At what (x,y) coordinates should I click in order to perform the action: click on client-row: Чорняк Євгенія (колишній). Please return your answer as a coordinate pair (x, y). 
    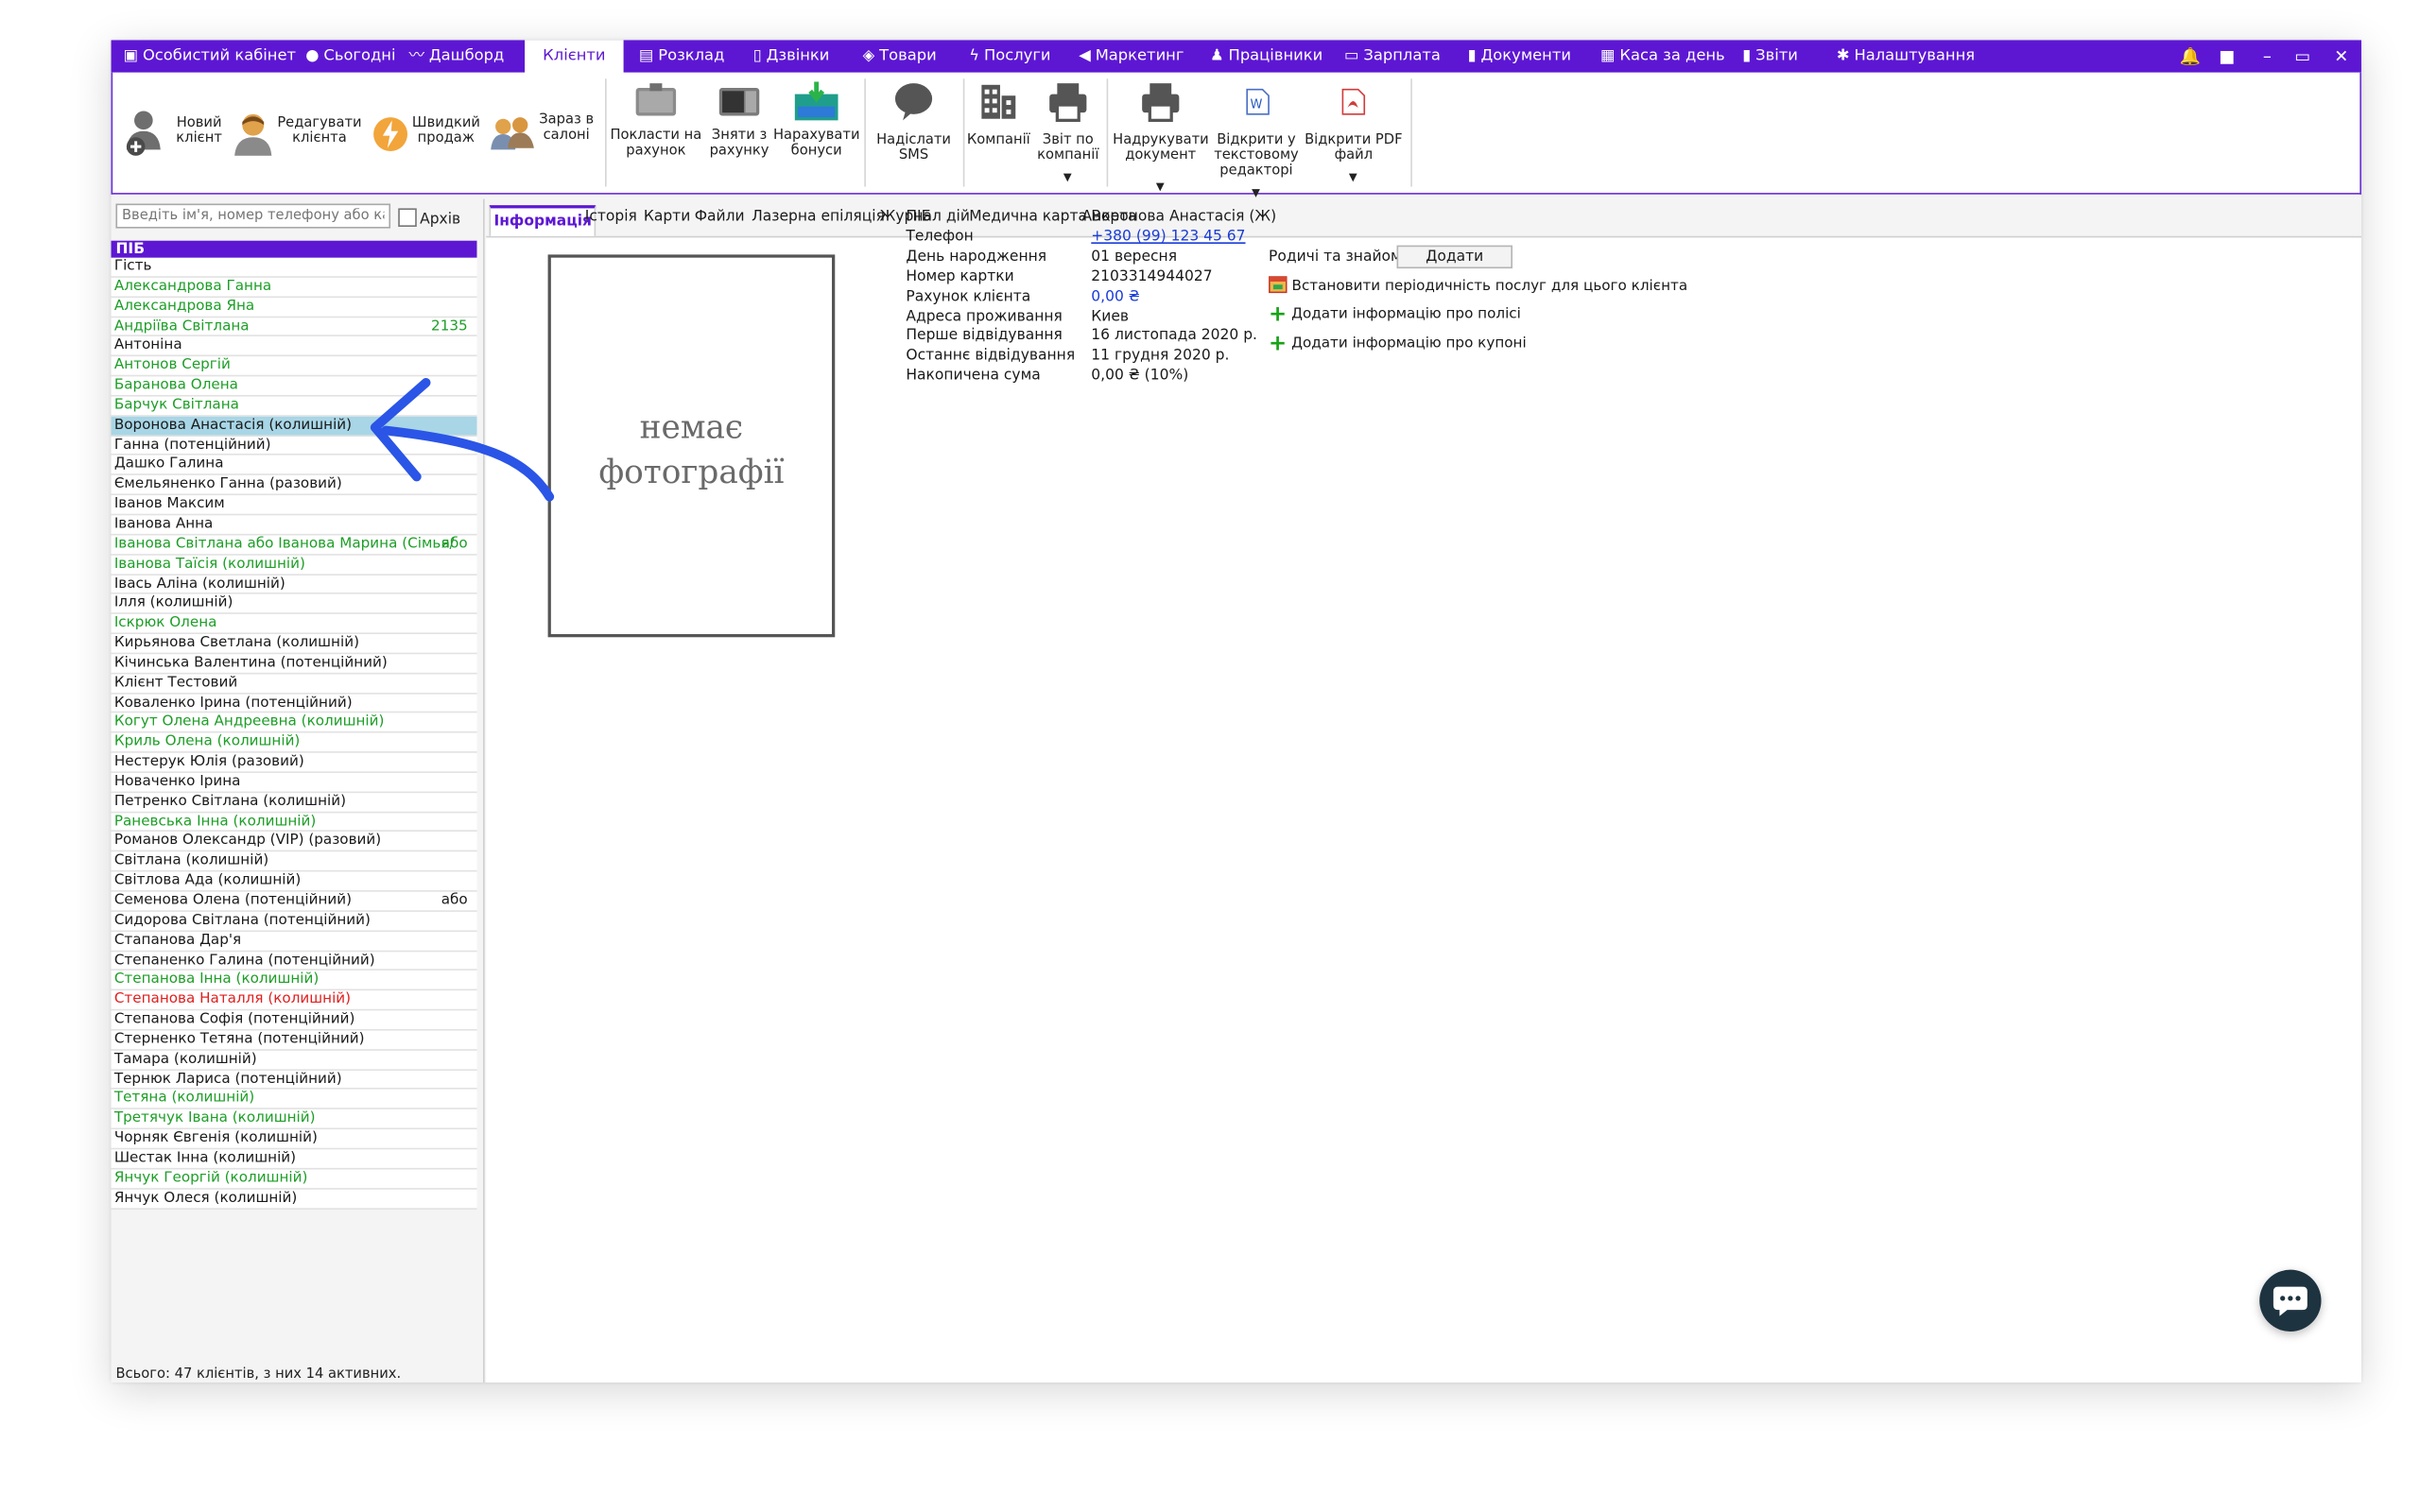
    Looking at the image, I should click on (294, 1139).